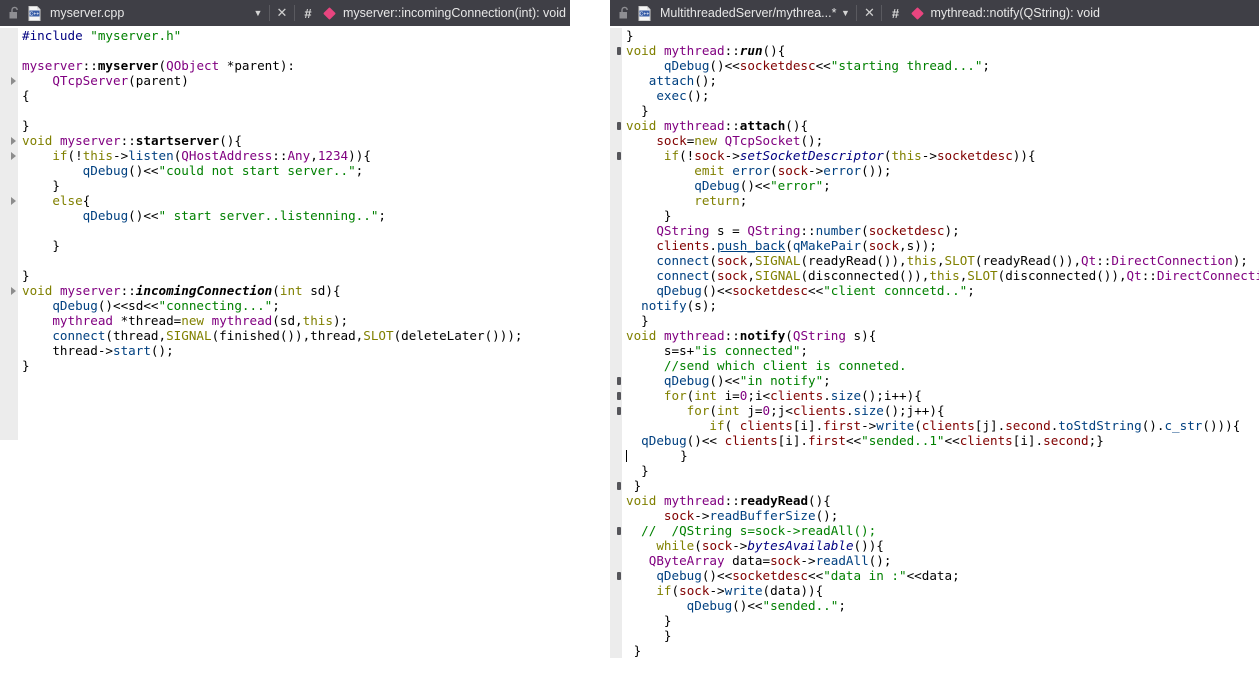 This screenshot has width=1259, height=677. I want to click on code-line: QTcpServer(parent), so click(272, 80).